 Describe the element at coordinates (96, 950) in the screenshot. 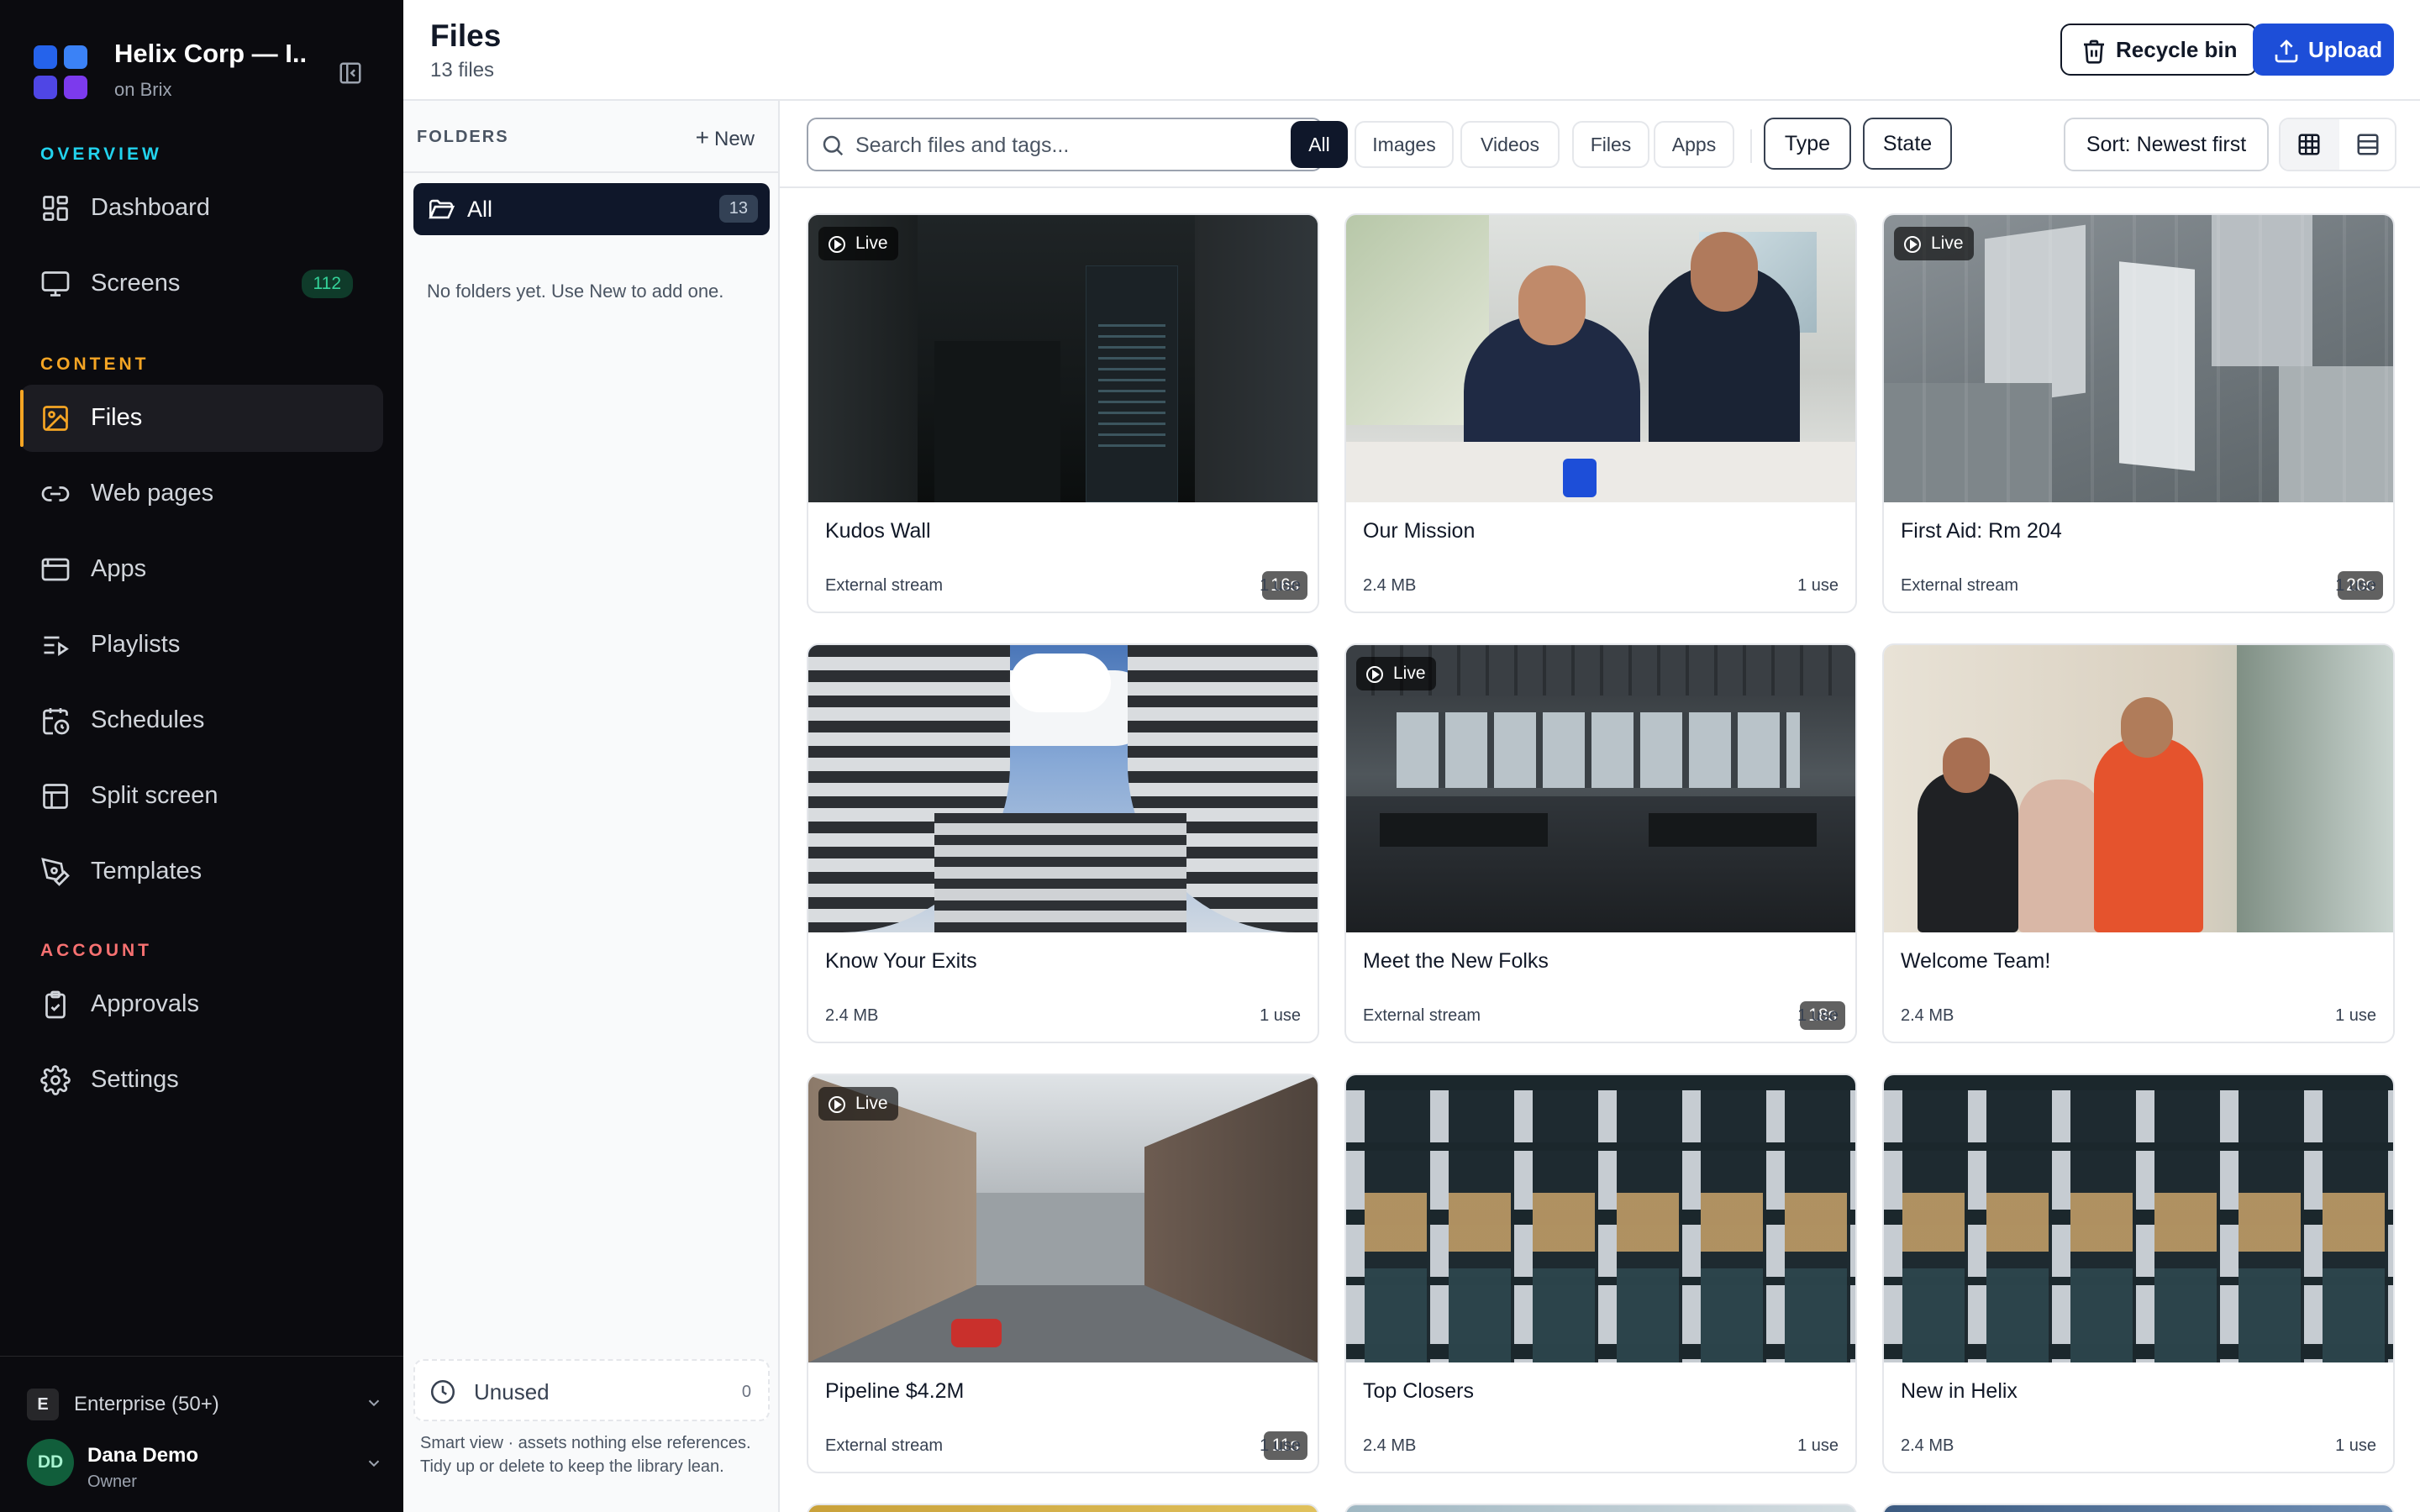

I see `section-account: ACCOUNT` at that location.